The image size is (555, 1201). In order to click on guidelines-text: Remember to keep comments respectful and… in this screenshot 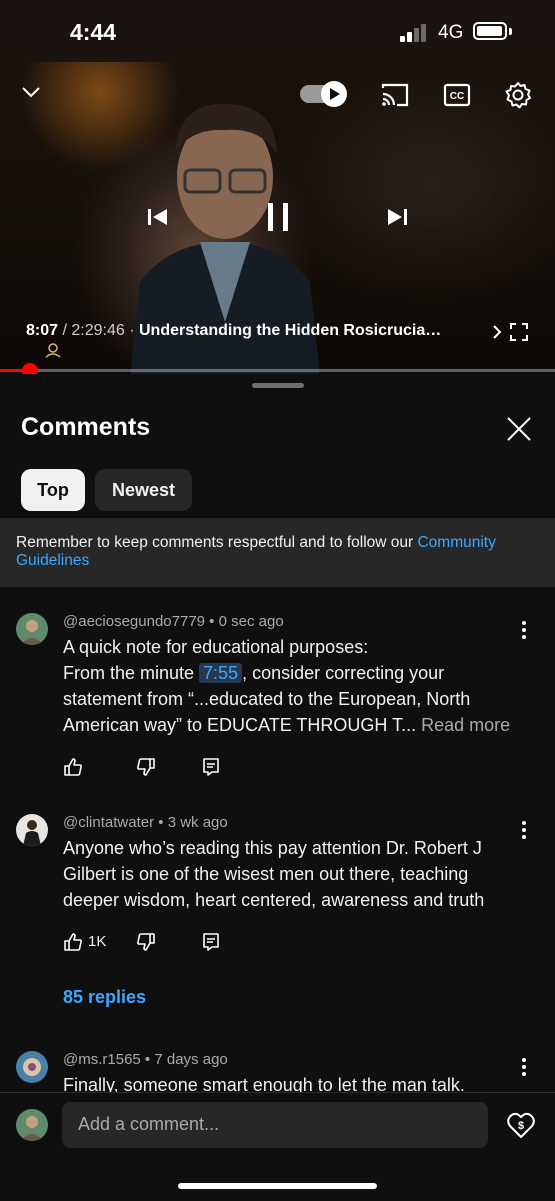, I will do `click(278, 552)`.